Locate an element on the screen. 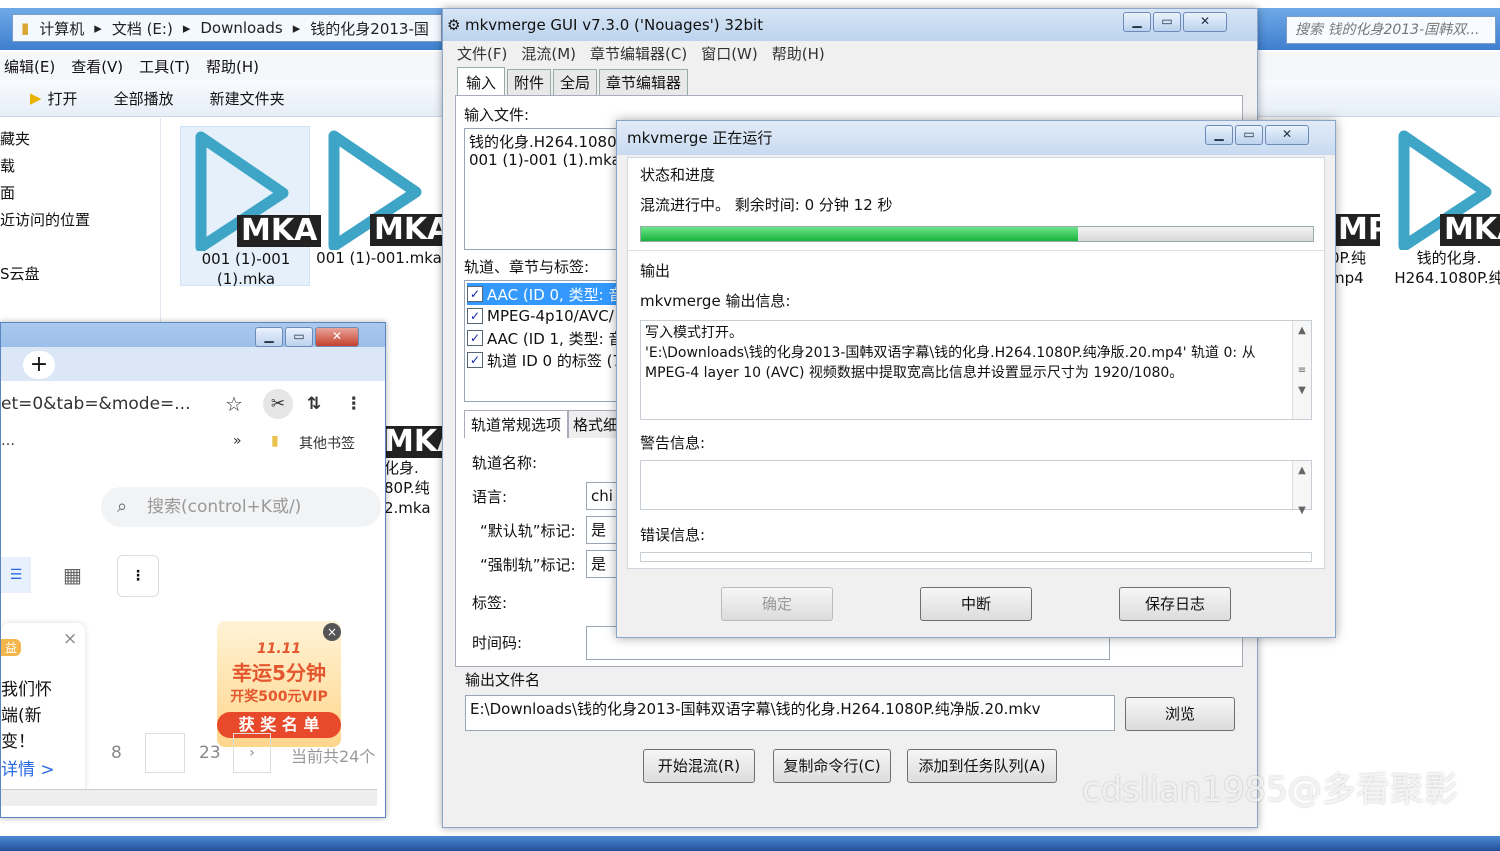 The width and height of the screenshot is (1500, 851). promo-card: 益 × 我们怀 端(新 变！ 详情 > is located at coordinates (43, 709).